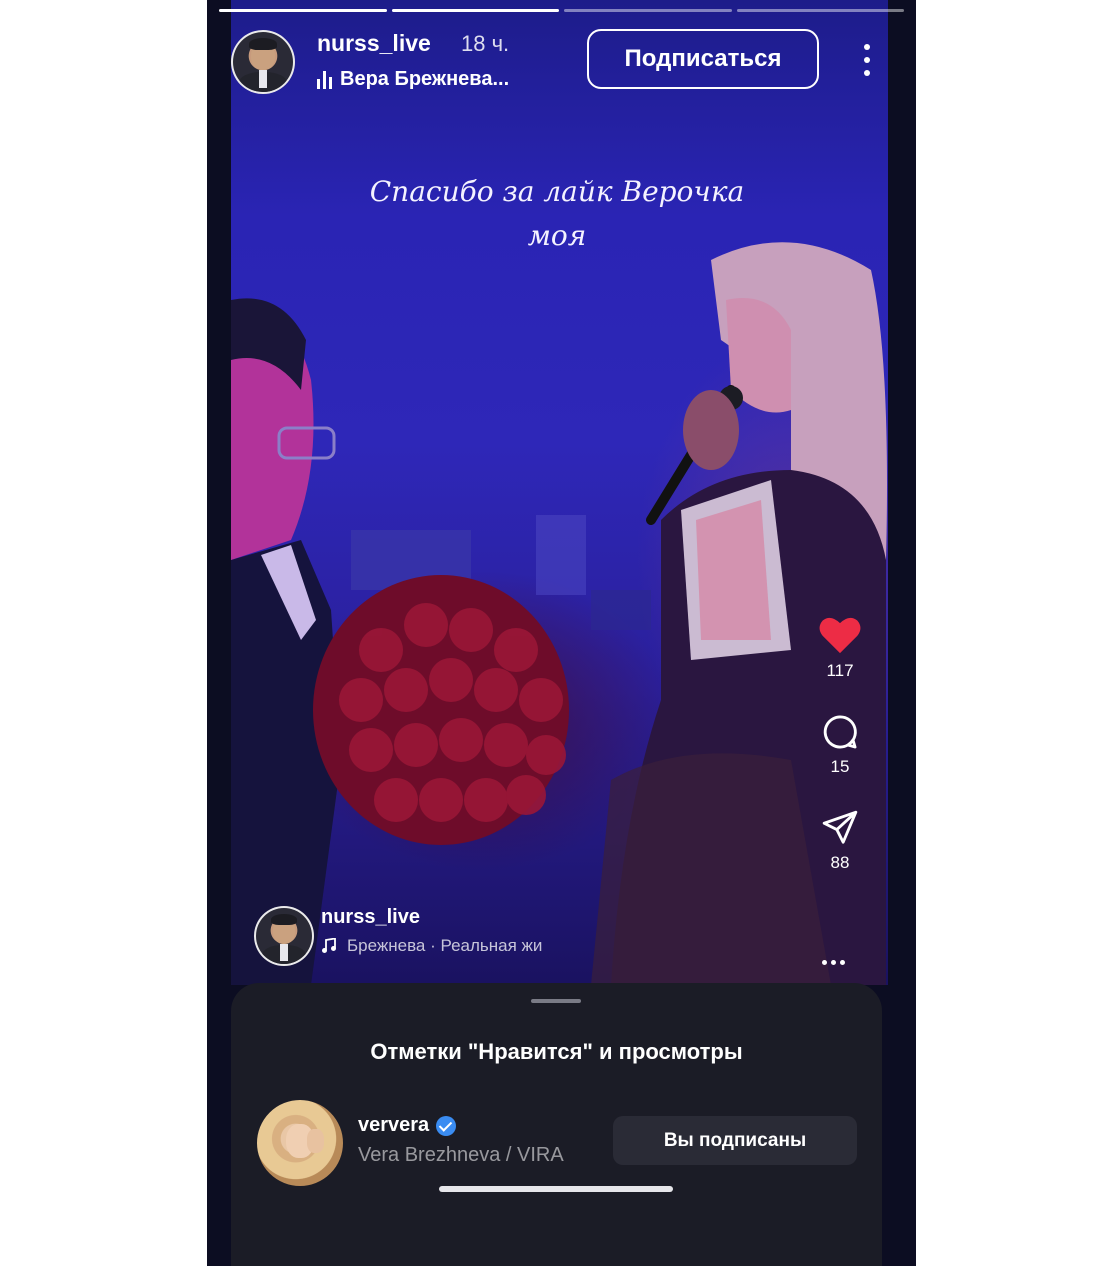 The height and width of the screenshot is (1266, 1120). Describe the element at coordinates (461, 1155) in the screenshot. I see `liker-full-name: Vera Brezhneva / VIRA` at that location.